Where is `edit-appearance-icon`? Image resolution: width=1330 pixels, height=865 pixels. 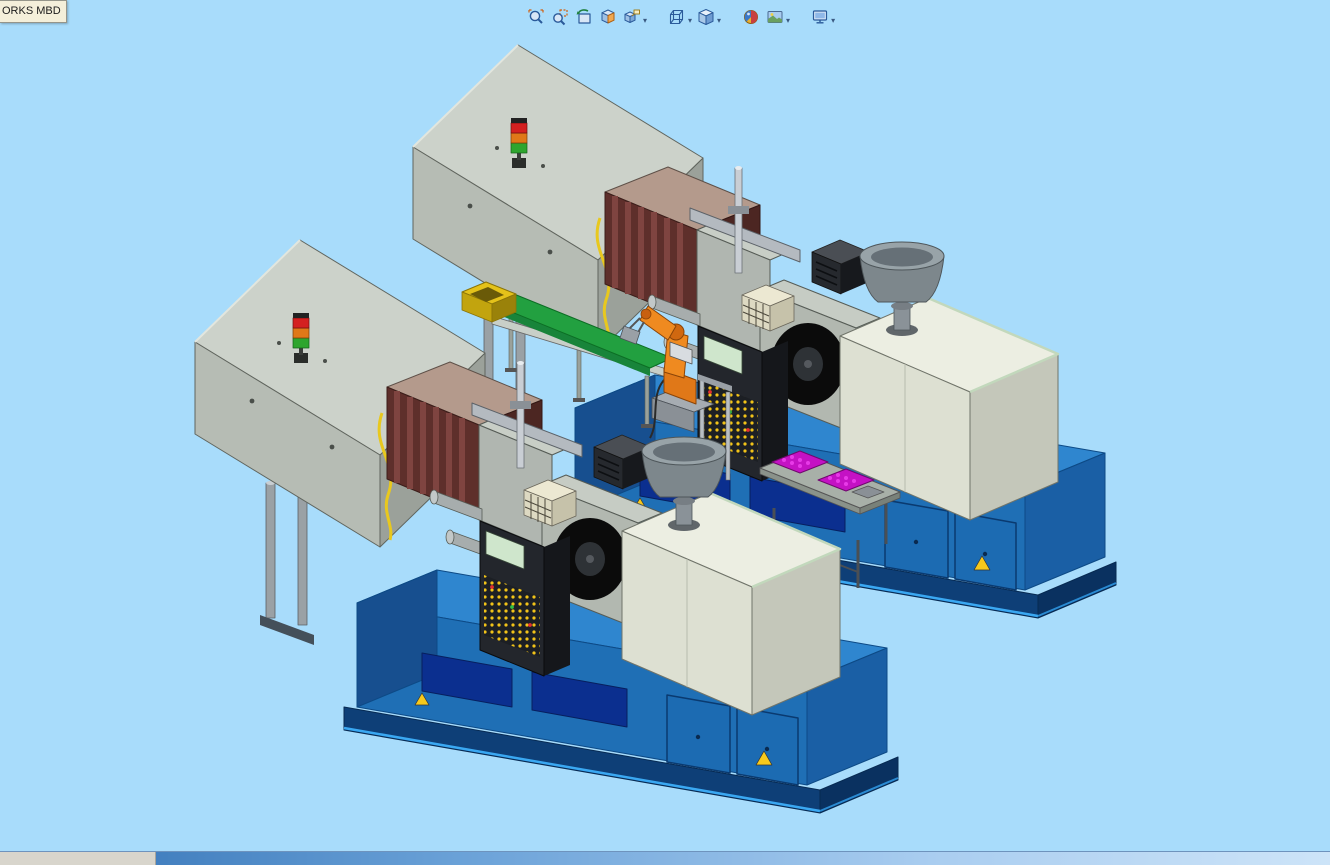
edit-appearance-icon is located at coordinates (751, 17).